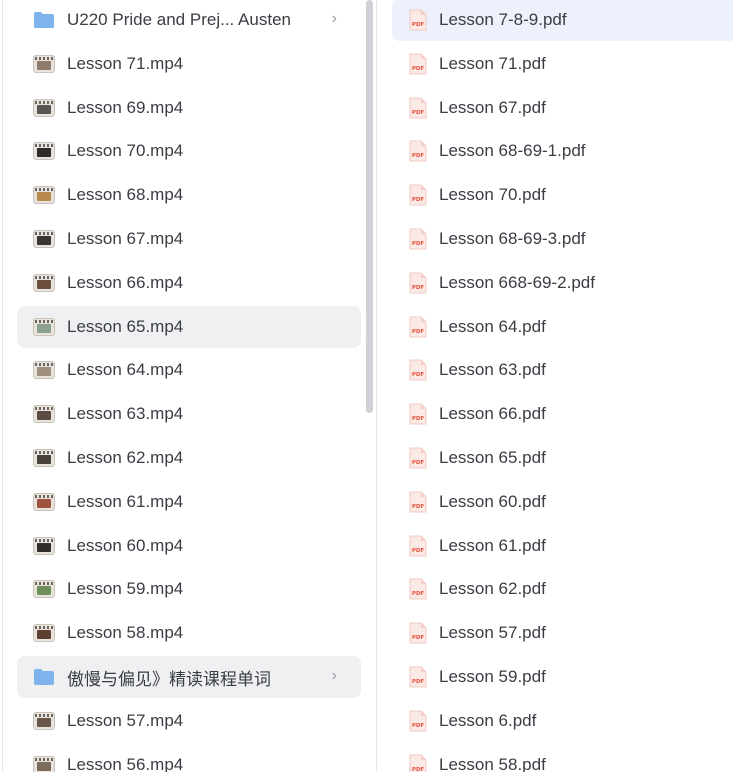 This screenshot has width=733, height=772. What do you see at coordinates (492, 763) in the screenshot?
I see `file-name-label: Lesson 58.pdf` at bounding box center [492, 763].